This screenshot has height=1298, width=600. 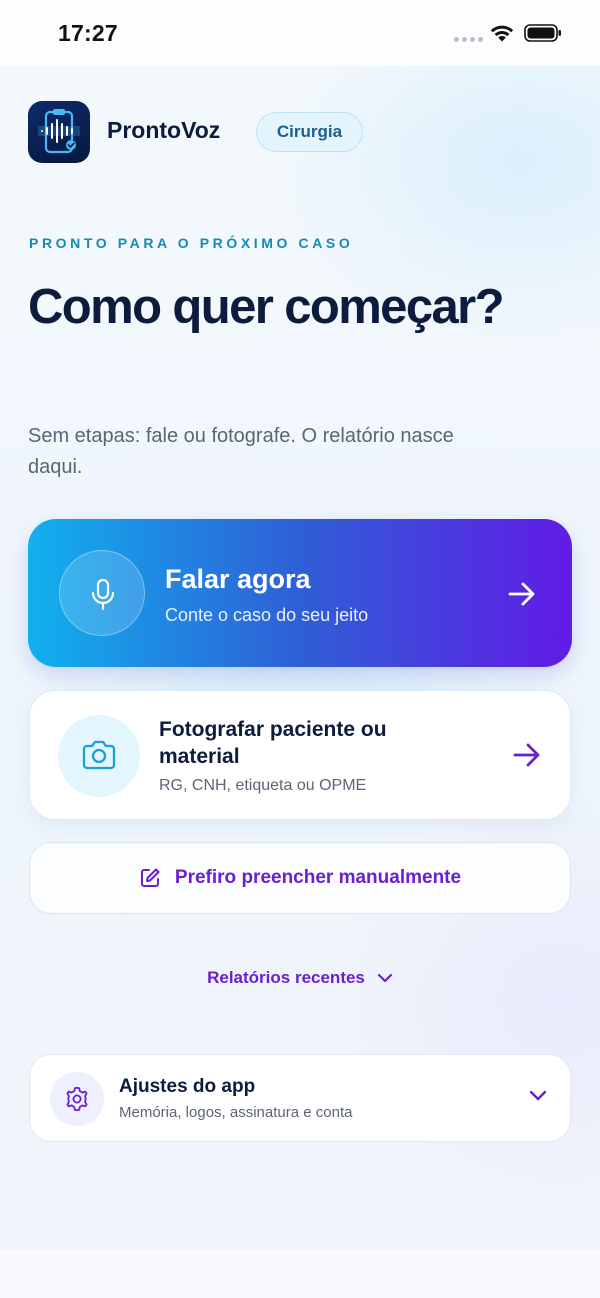 What do you see at coordinates (300, 1274) in the screenshot?
I see `bottom-safe-area` at bounding box center [300, 1274].